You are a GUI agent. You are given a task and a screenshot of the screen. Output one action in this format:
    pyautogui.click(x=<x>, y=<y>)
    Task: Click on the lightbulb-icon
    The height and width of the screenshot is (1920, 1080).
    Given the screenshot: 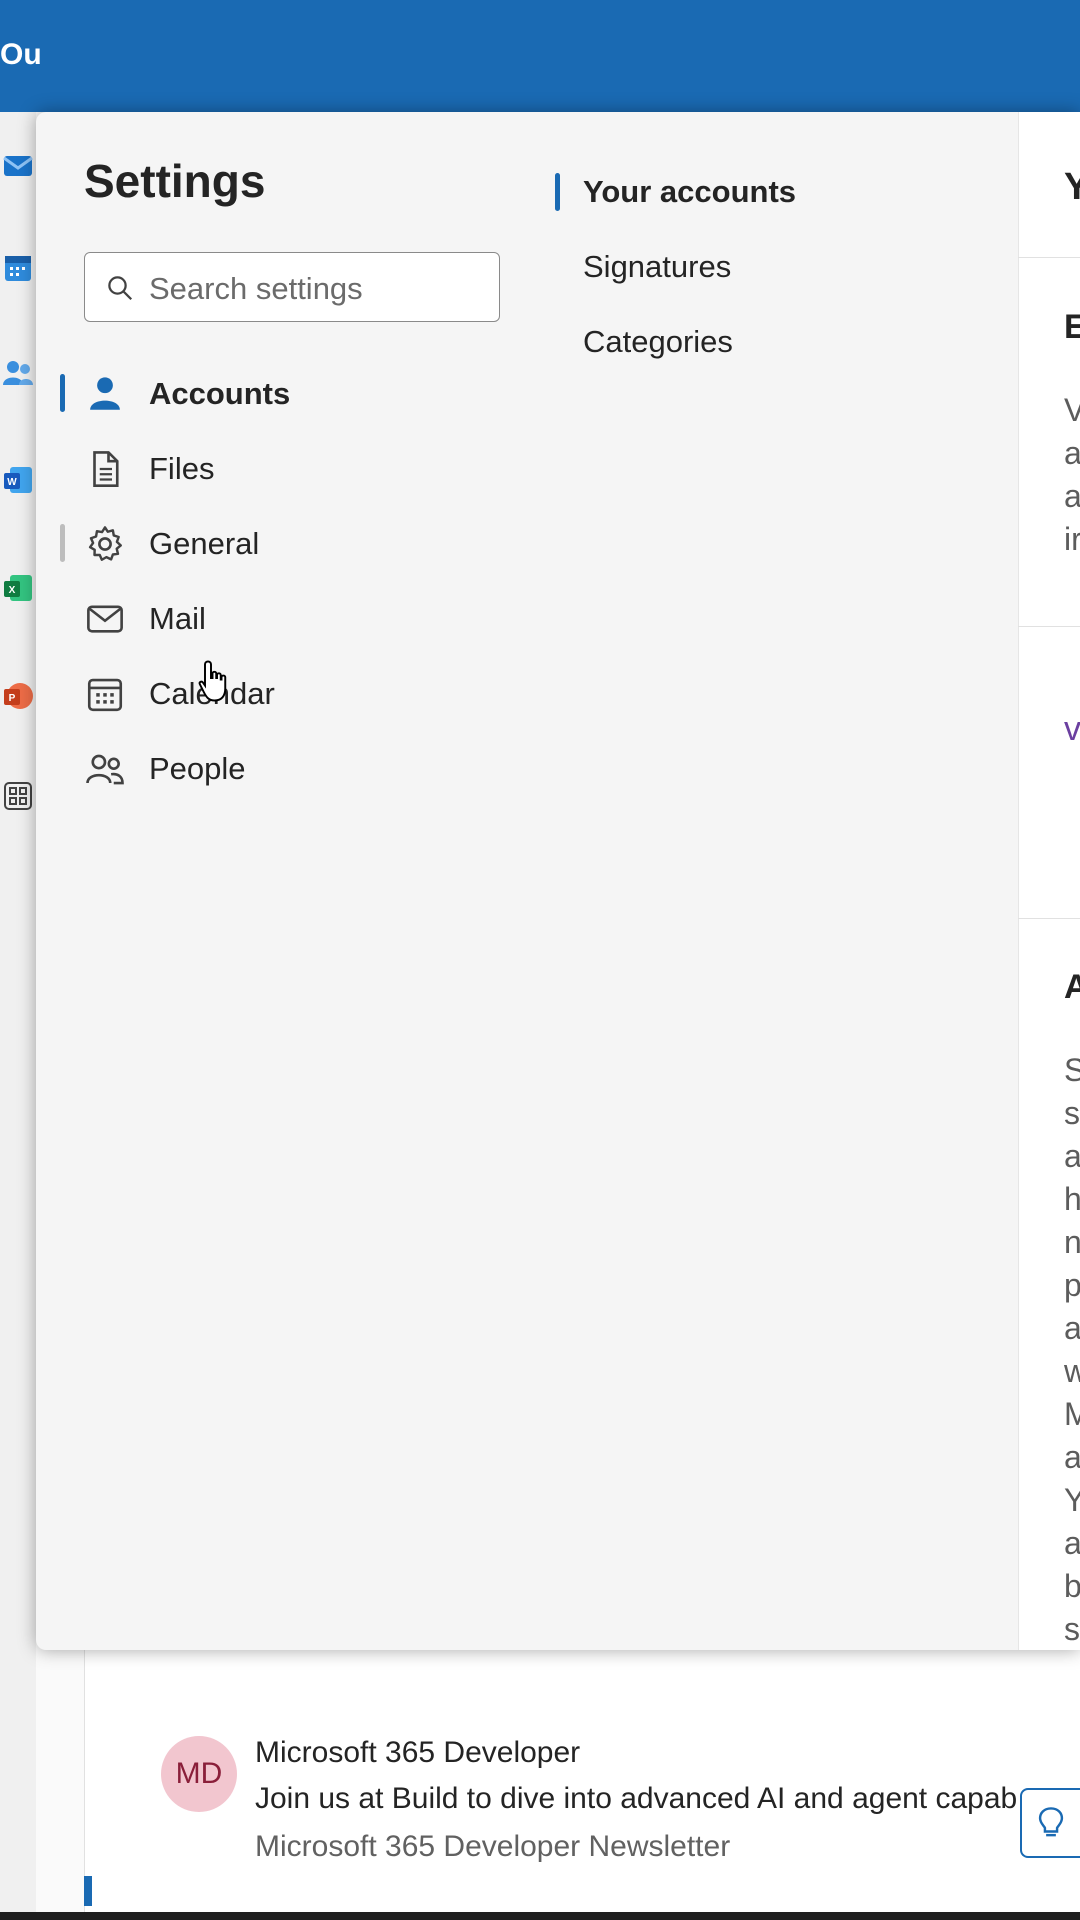 What is the action you would take?
    pyautogui.click(x=1051, y=1822)
    